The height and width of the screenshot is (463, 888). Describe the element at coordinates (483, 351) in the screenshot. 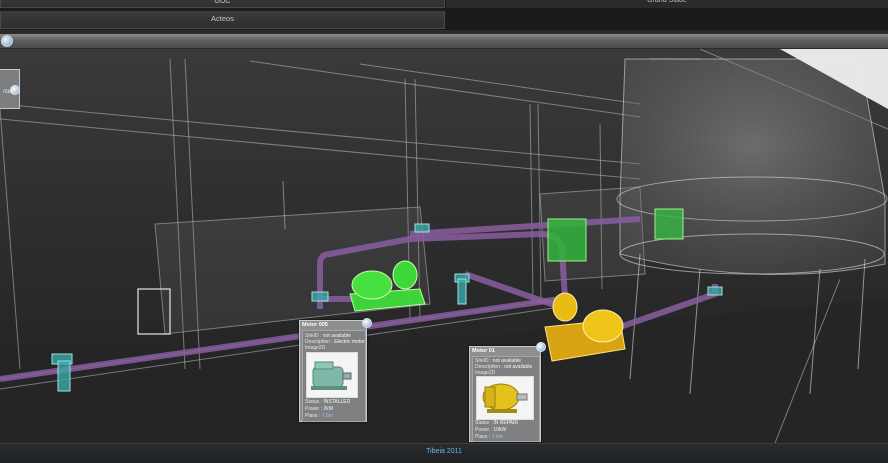

I see `card-title: Motor 01` at that location.